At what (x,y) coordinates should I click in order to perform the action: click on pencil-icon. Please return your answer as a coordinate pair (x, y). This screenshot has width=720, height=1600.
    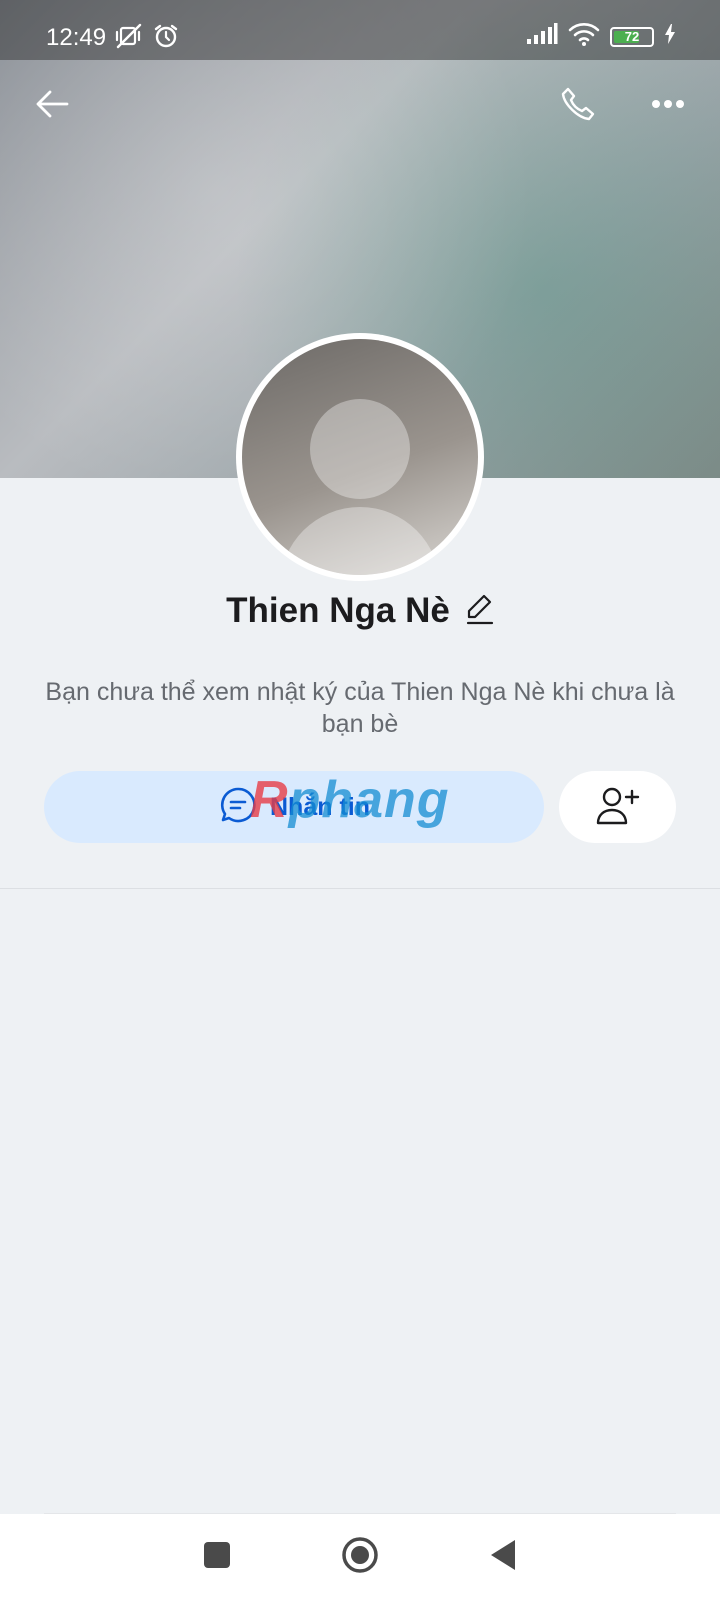
    Looking at the image, I should click on (480, 611).